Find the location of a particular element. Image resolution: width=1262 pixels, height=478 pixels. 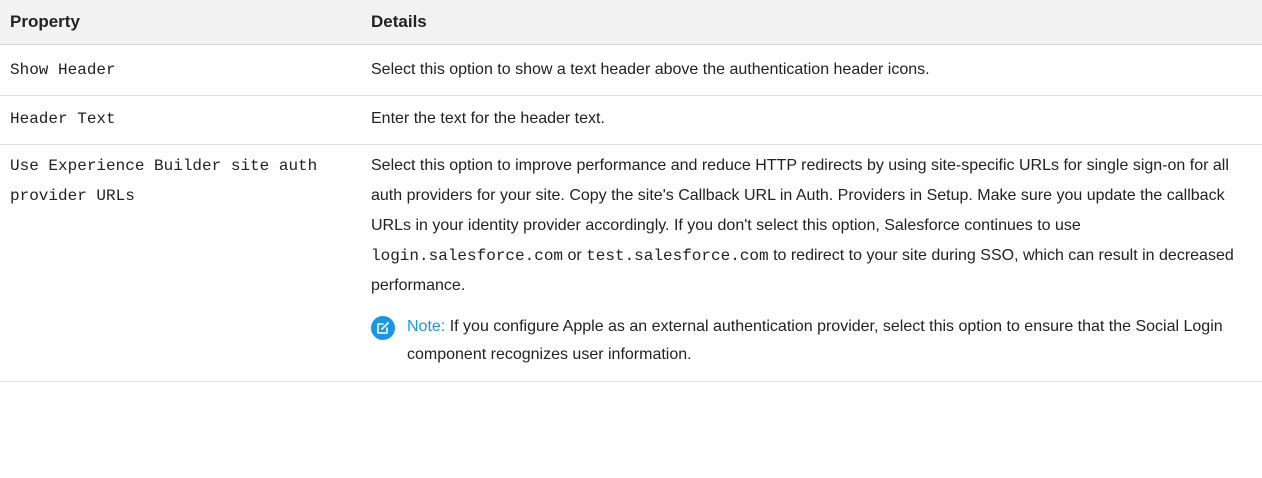

property-cell: Show Header is located at coordinates (180, 70).